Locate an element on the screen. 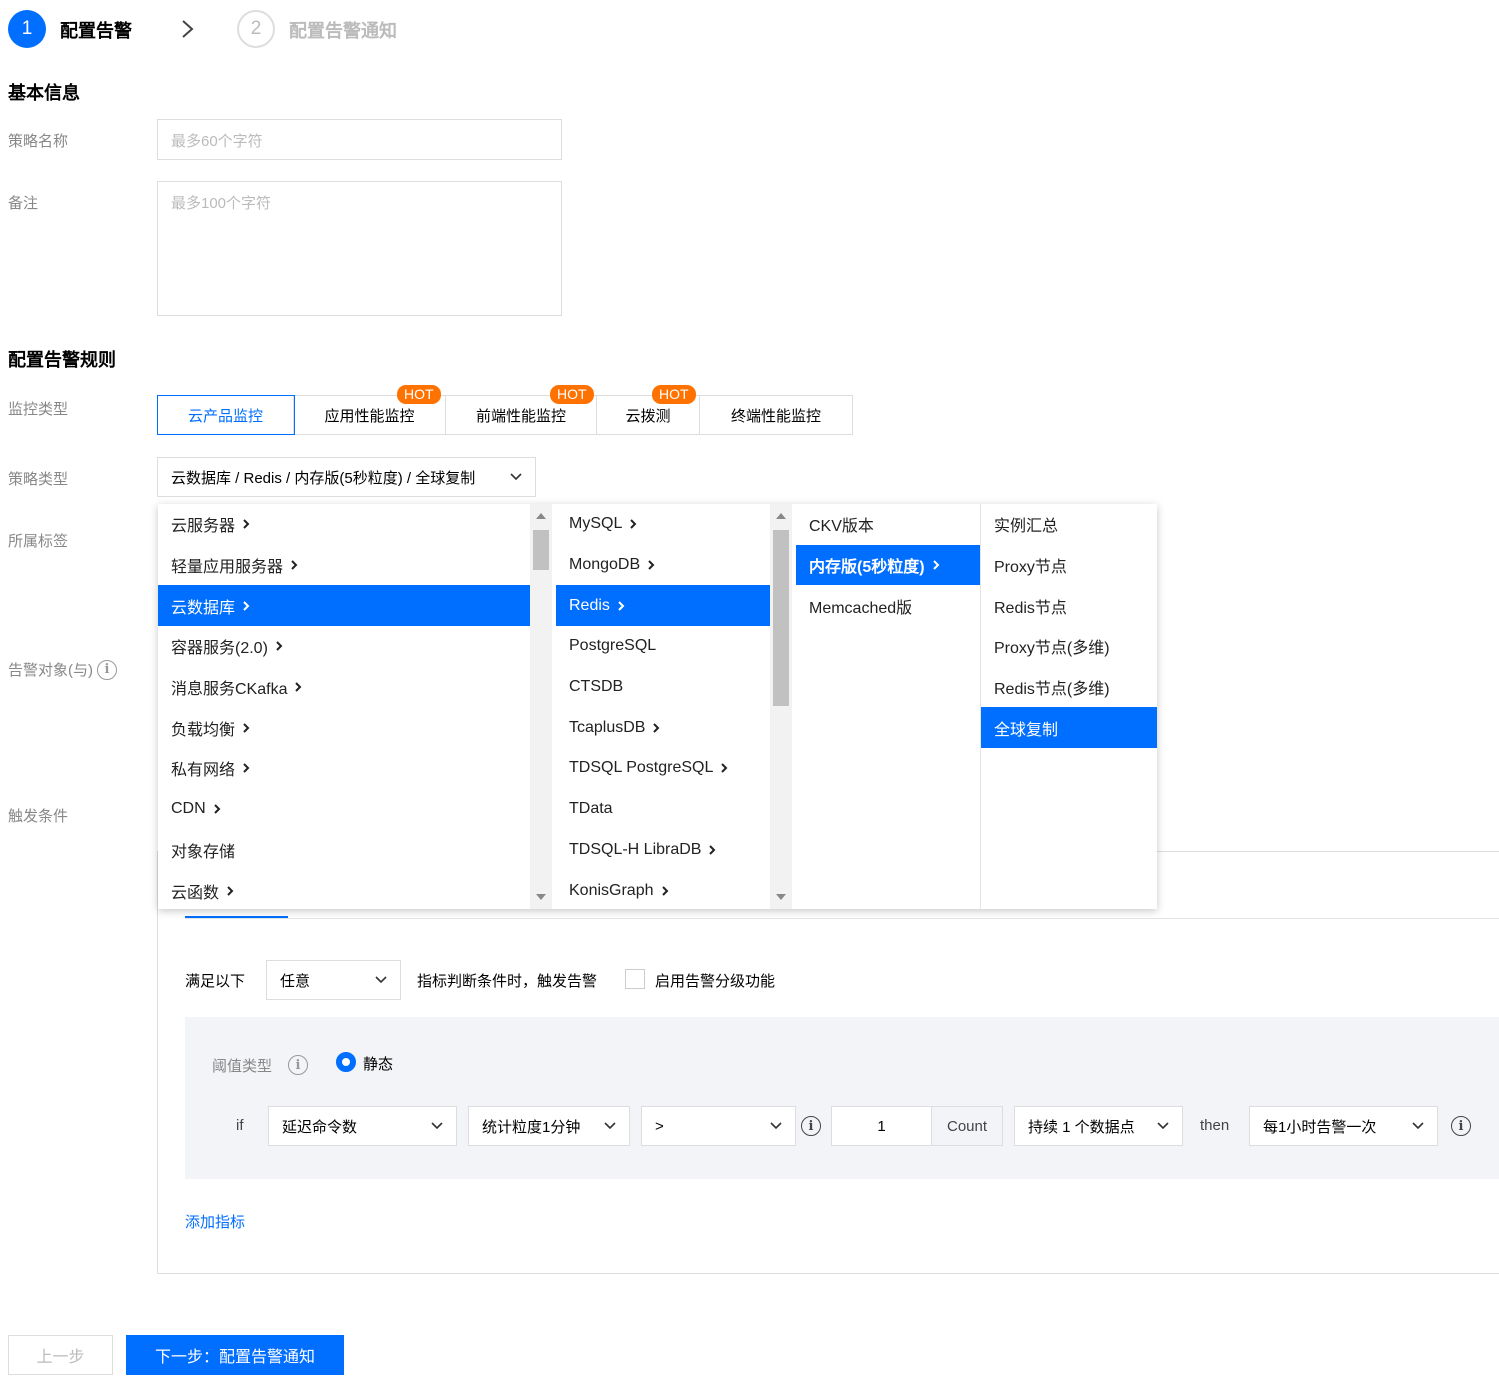  cascader-option: Proxy节点(多维) is located at coordinates (1069, 646).